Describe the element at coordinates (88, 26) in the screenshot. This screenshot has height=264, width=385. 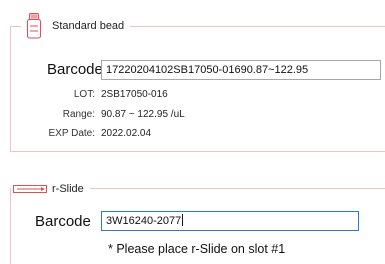
I see `standard-bead-title: Standard bead` at that location.